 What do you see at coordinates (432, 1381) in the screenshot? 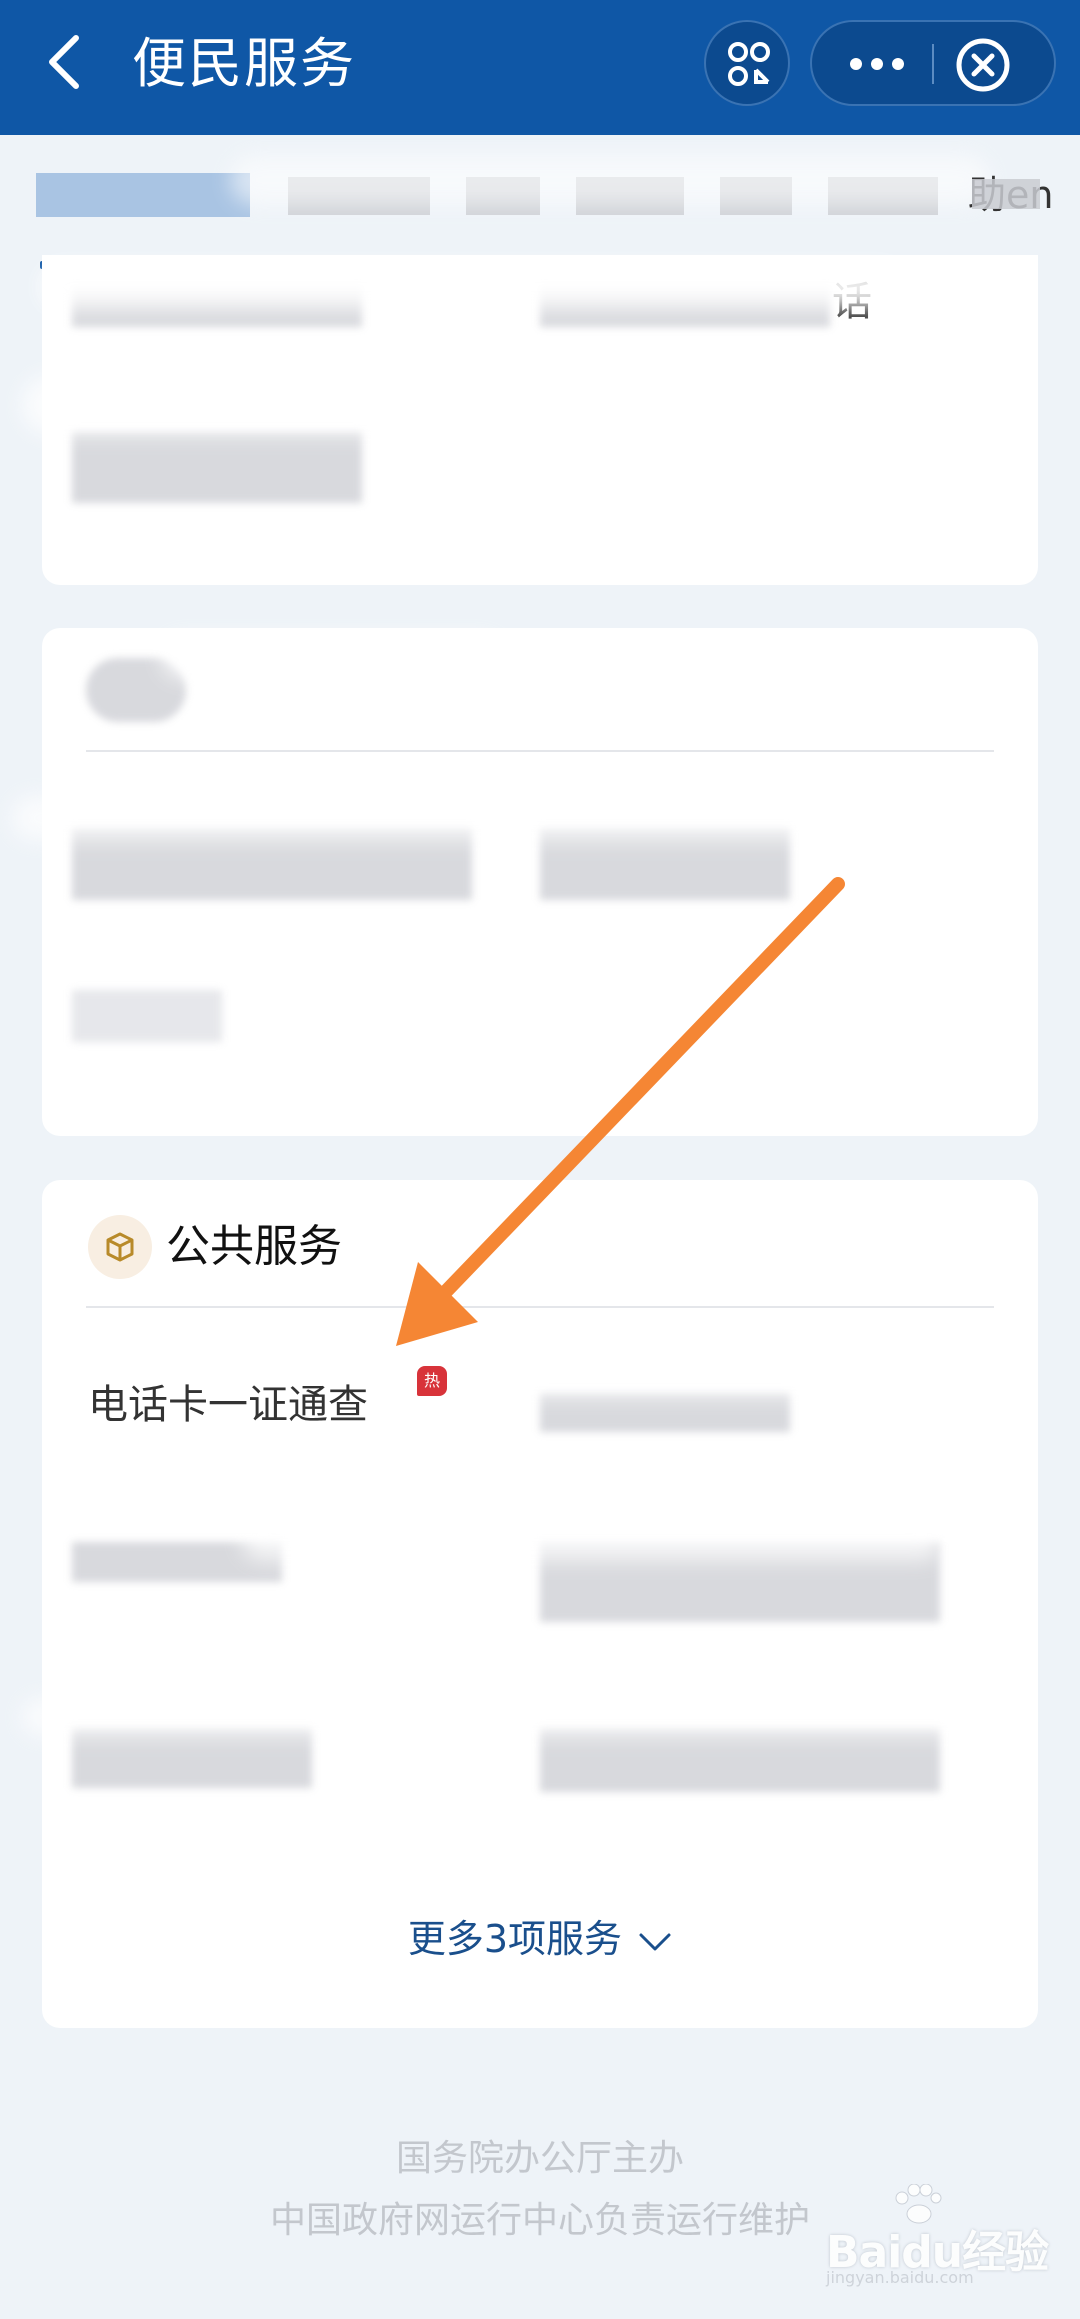
I see `hot-badge: 热` at bounding box center [432, 1381].